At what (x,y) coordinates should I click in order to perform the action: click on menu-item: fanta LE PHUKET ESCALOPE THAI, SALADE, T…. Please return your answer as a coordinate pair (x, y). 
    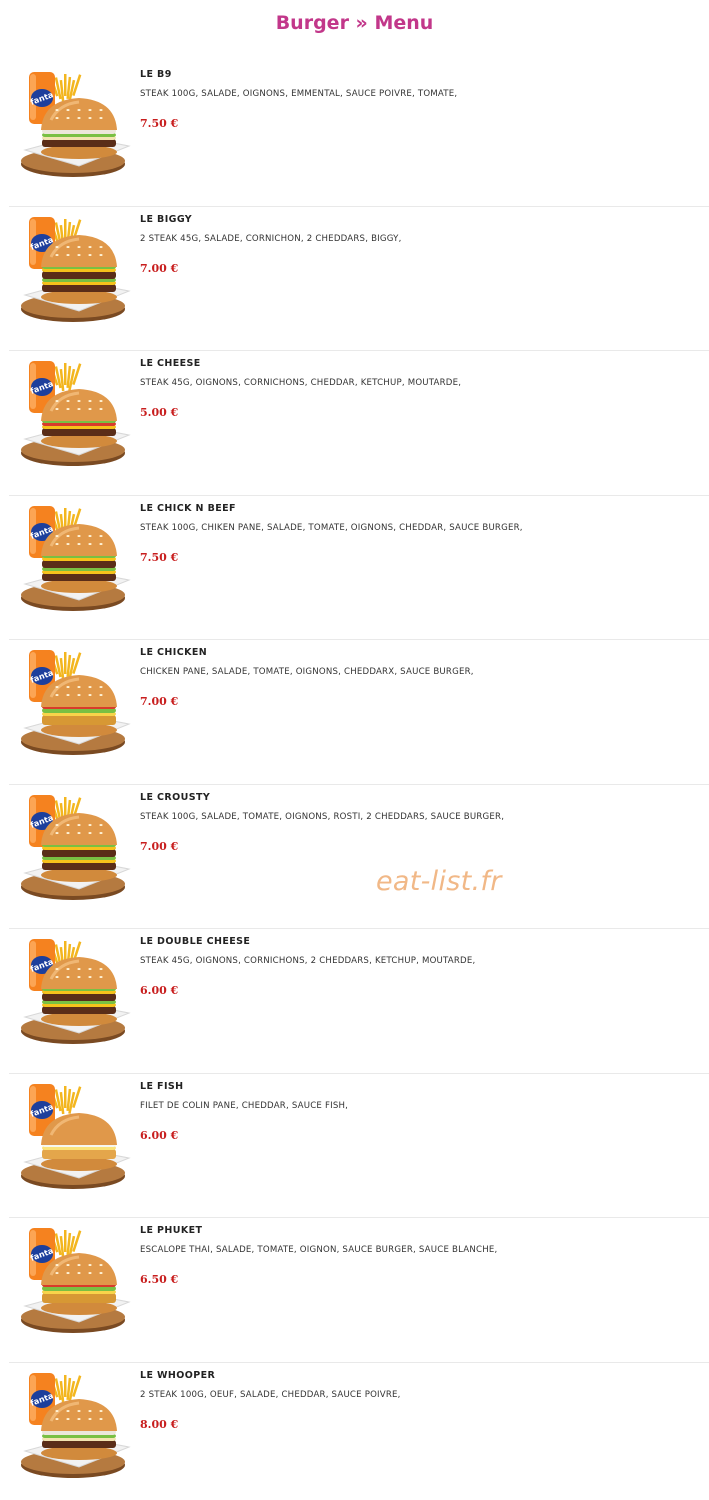
    Looking at the image, I should click on (359, 1290).